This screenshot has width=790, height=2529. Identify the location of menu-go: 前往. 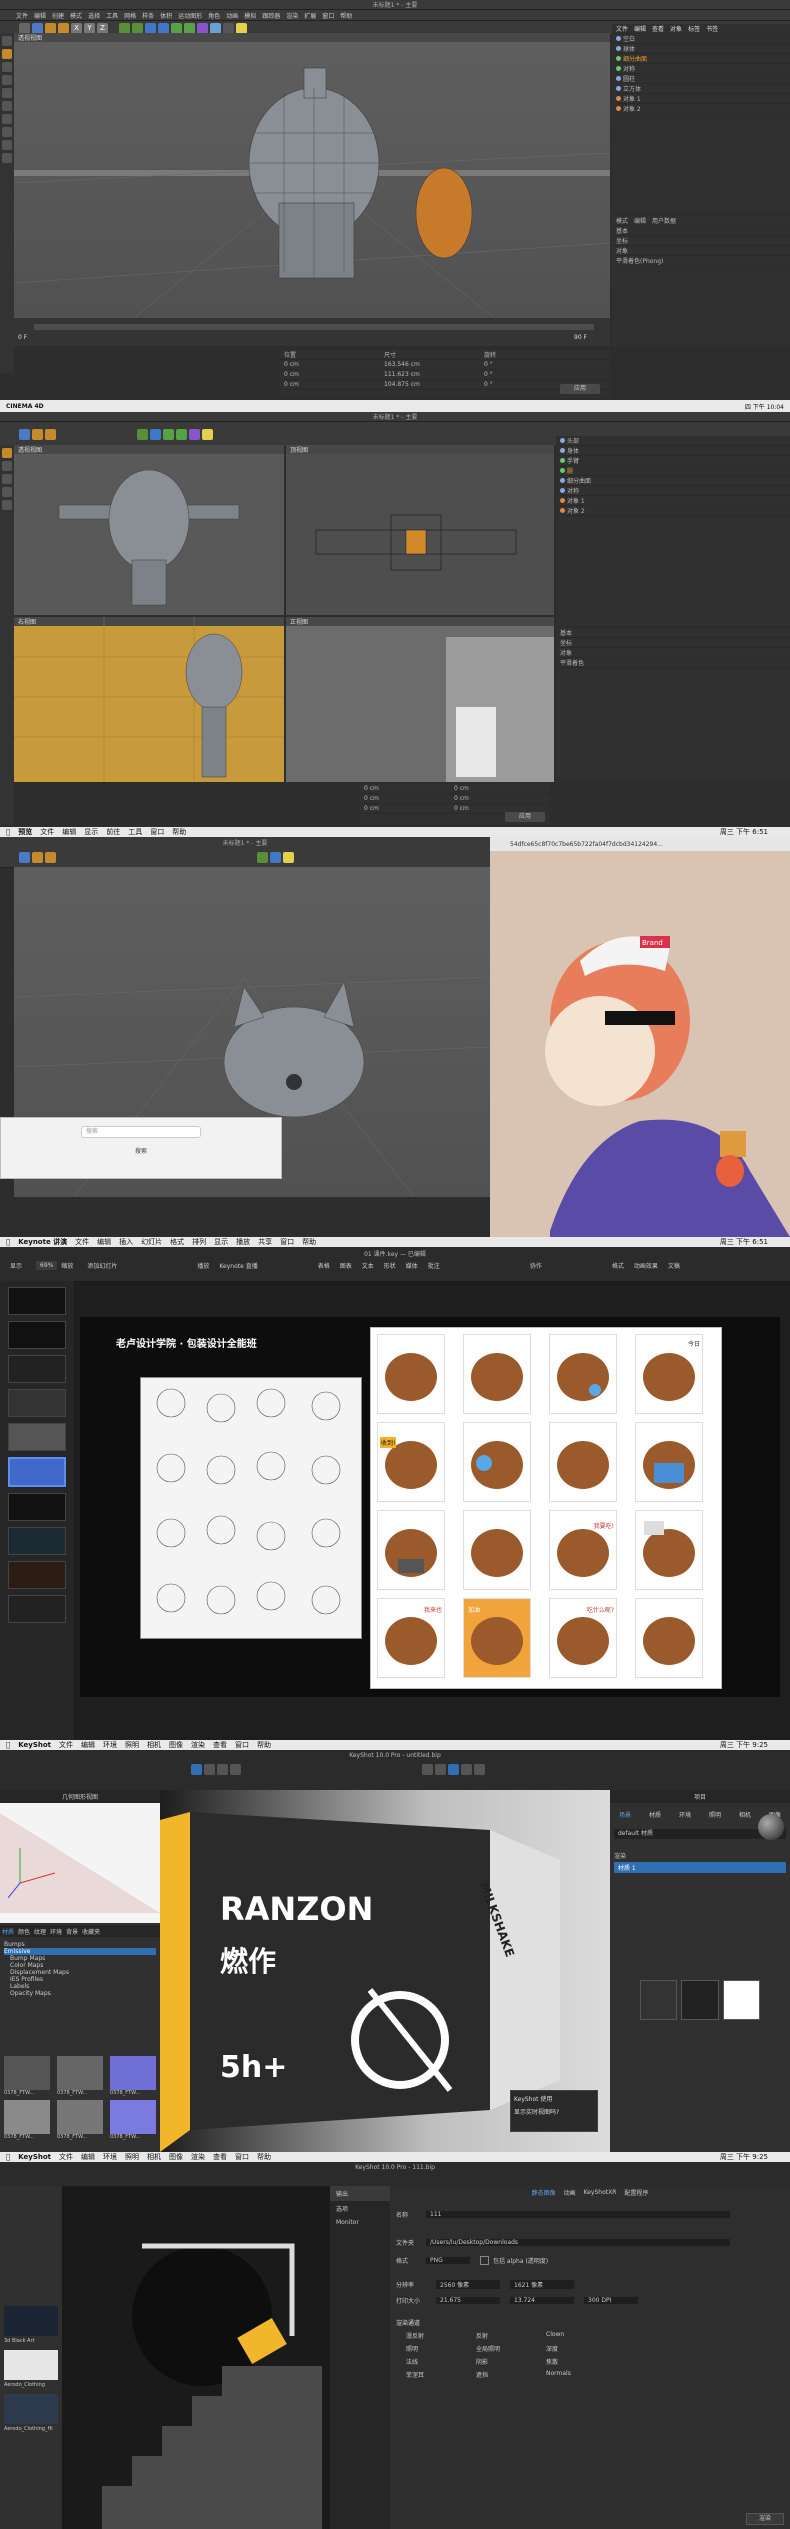
(113, 832).